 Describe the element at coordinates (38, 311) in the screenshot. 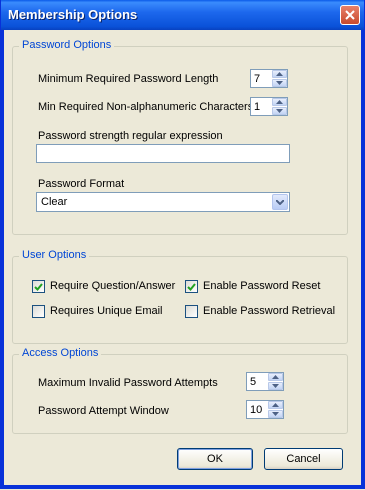

I see `unique-email-checkbox` at that location.